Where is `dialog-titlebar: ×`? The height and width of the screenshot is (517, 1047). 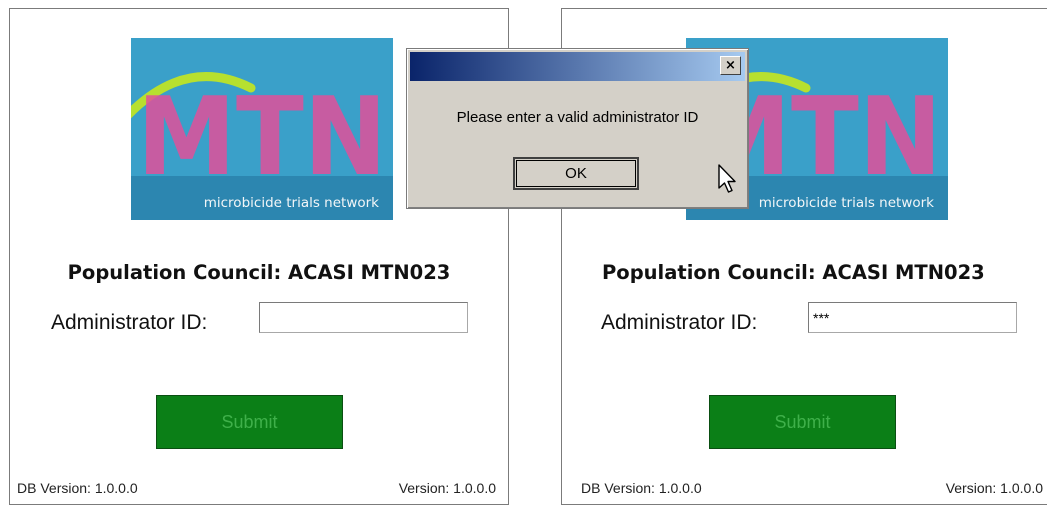 dialog-titlebar: × is located at coordinates (577, 66).